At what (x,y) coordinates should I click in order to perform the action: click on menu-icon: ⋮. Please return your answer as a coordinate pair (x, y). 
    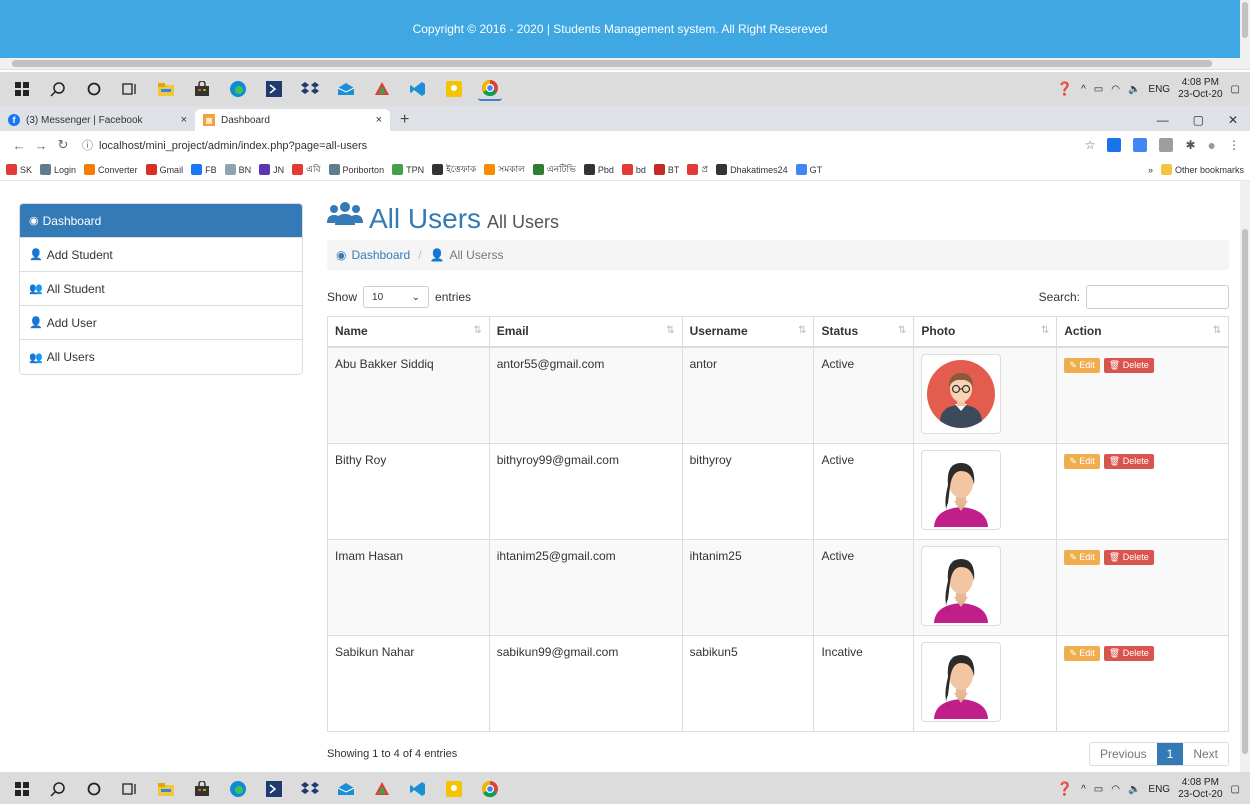
    Looking at the image, I should click on (1234, 145).